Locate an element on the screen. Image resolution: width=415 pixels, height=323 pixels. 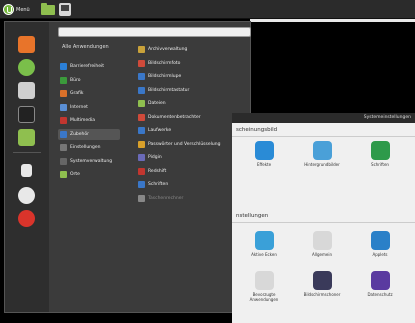
appearance-heading: scheinungsbild is located at coordinates (257, 130).